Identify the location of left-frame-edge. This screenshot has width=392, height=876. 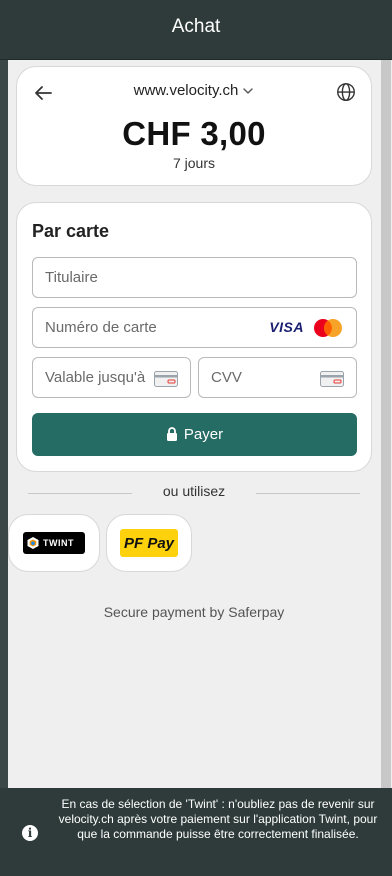
(4, 424).